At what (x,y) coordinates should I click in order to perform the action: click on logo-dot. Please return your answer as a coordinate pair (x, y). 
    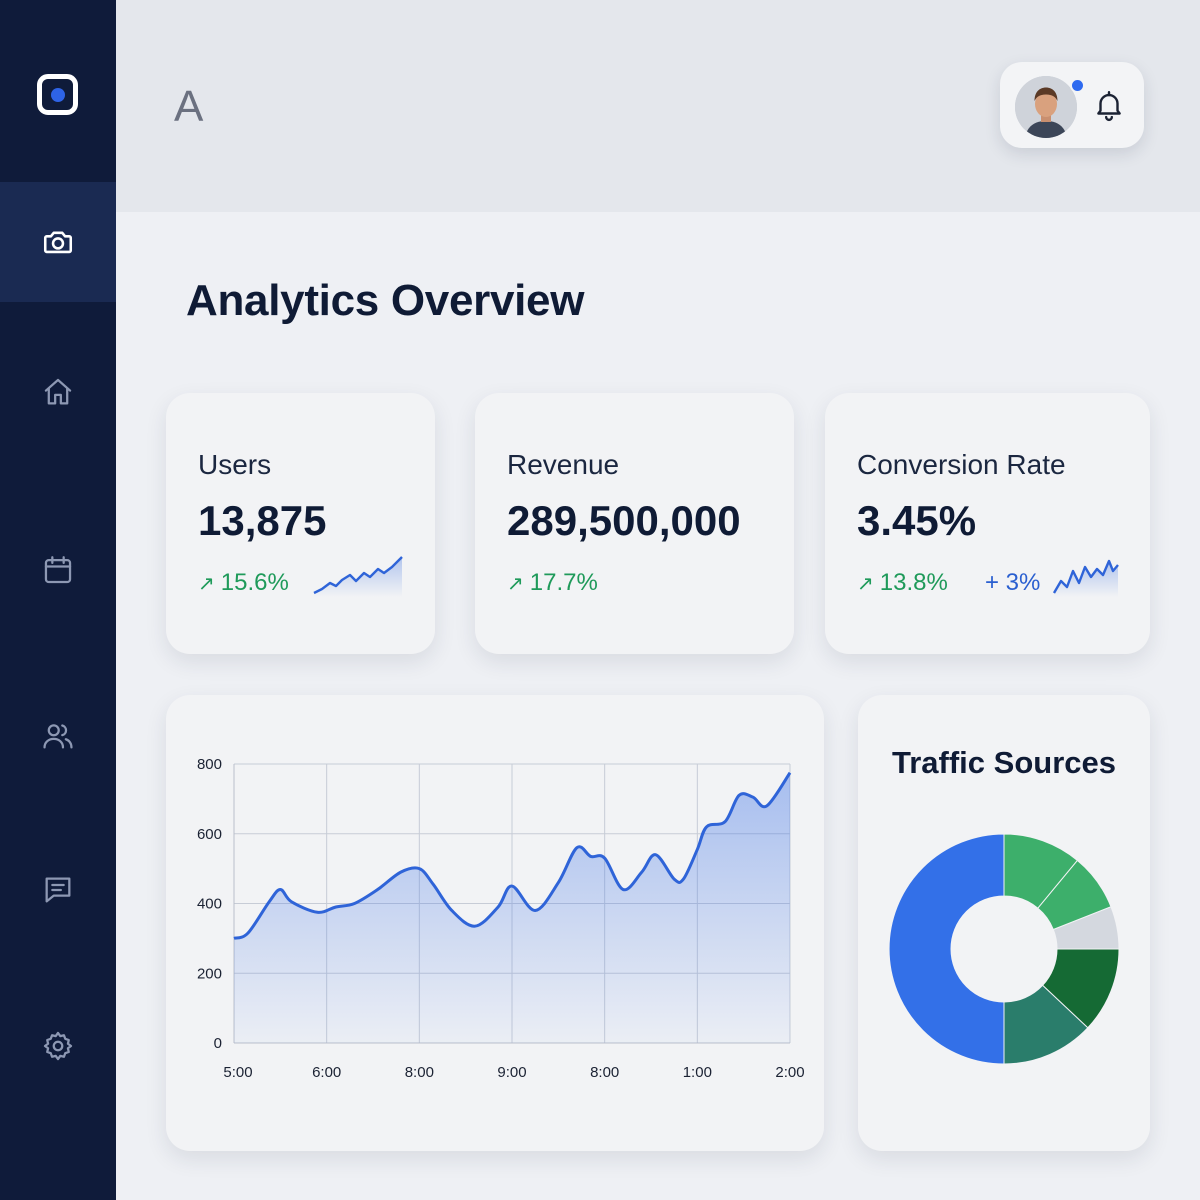
    Looking at the image, I should click on (57, 94).